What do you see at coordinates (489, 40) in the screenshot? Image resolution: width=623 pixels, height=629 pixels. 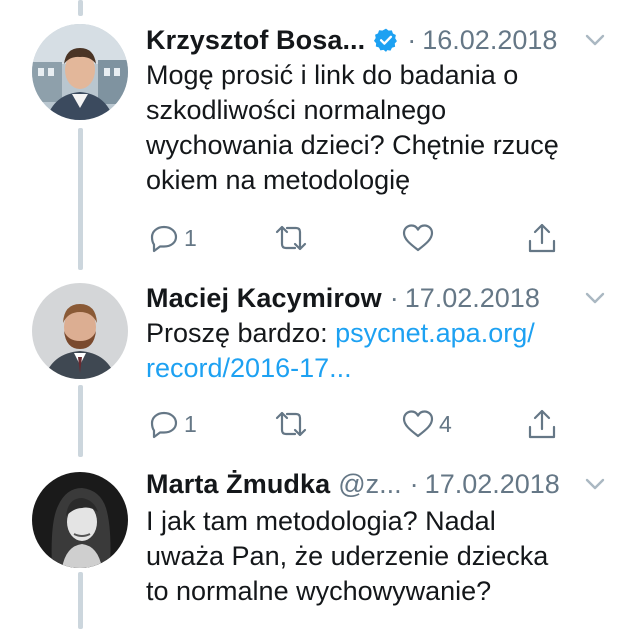 I see `tweet-date: 16.02.2018` at bounding box center [489, 40].